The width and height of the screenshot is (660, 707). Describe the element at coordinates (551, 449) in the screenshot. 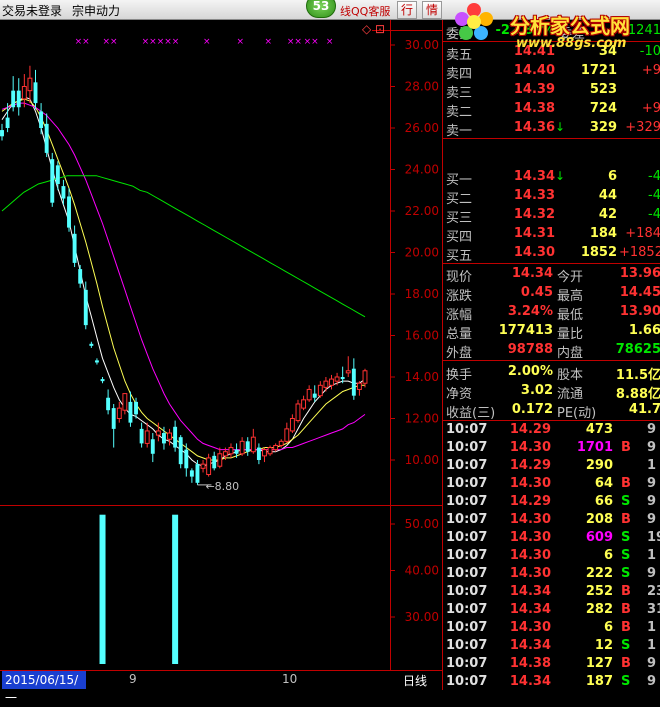

I see `tick-row: 10:07 14.30 1701 B 9` at that location.